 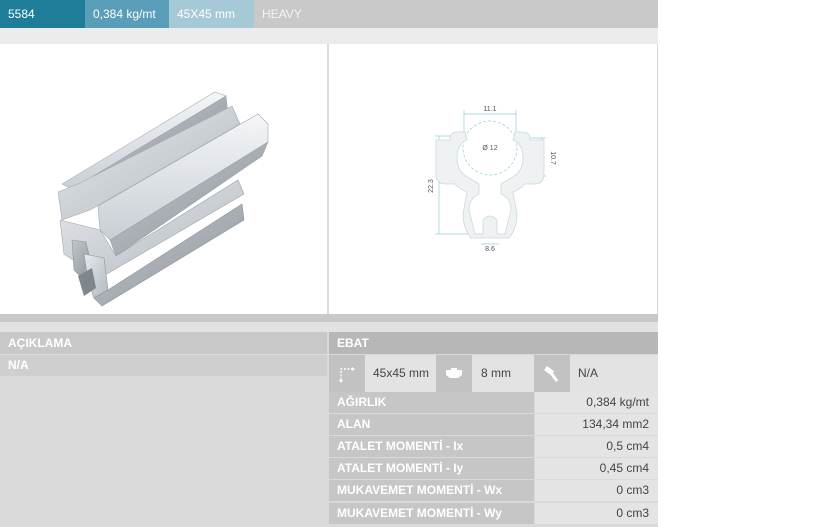 What do you see at coordinates (431, 424) in the screenshot?
I see `spec-label: ALAN` at bounding box center [431, 424].